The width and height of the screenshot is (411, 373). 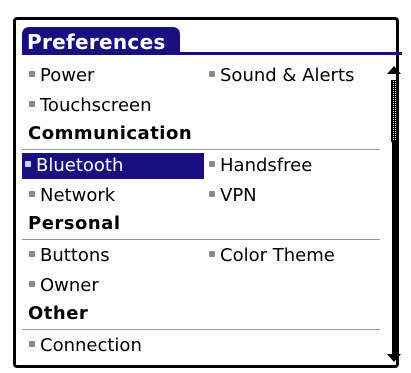 I want to click on item-color-theme: Color Theme, so click(x=270, y=256).